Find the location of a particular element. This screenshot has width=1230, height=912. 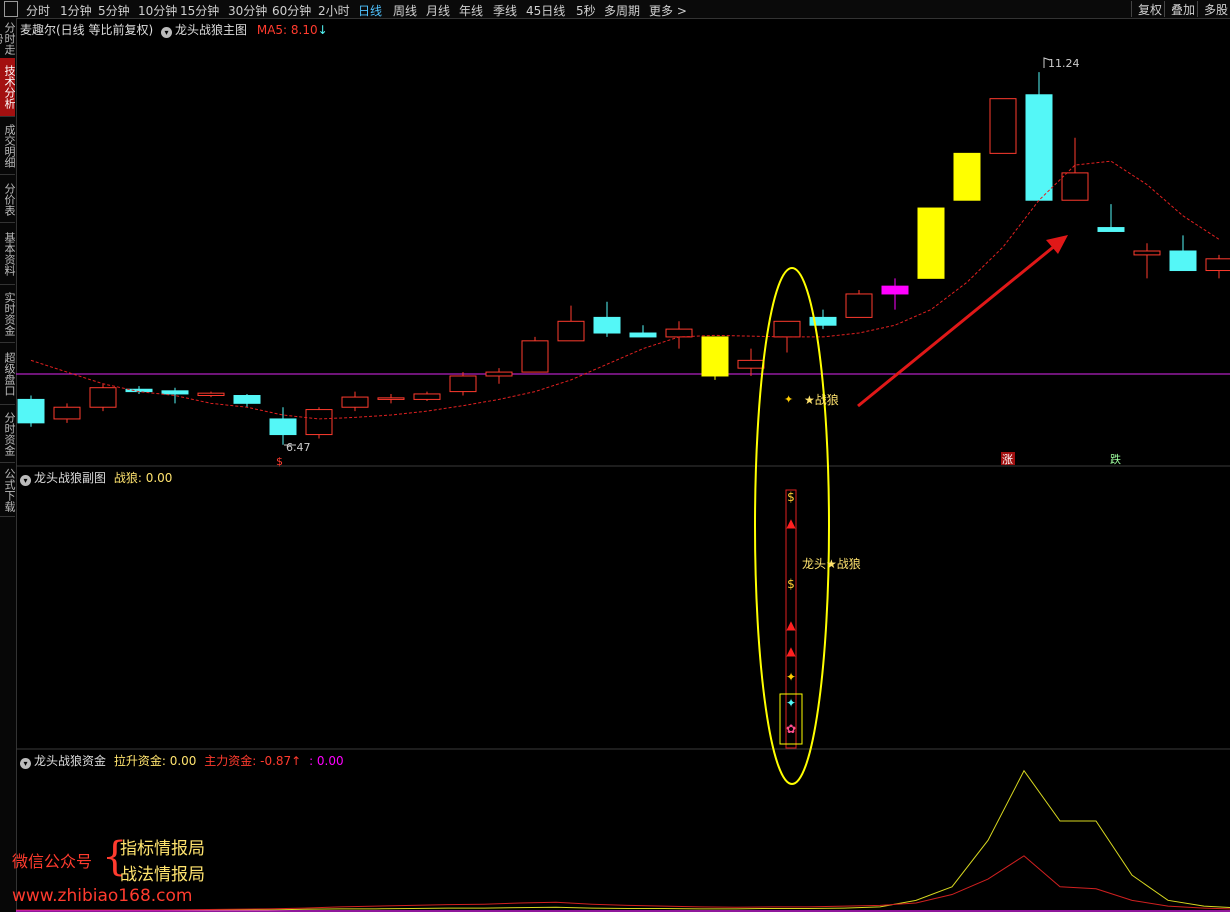

period-tab-0: 分时 is located at coordinates (38, 10).